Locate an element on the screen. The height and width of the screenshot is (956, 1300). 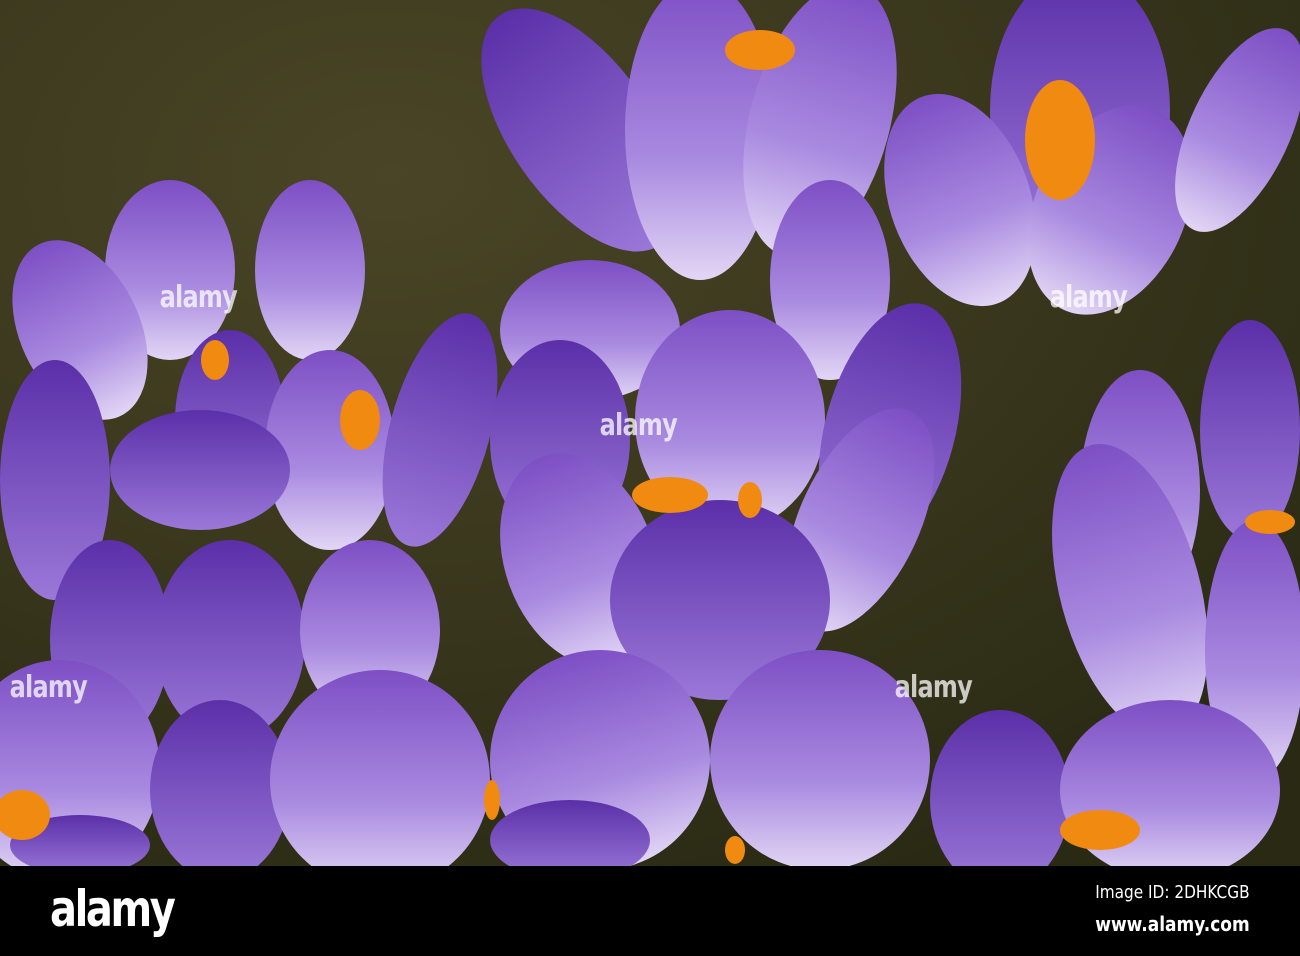
alamy-logo: alamy is located at coordinates (113, 909).